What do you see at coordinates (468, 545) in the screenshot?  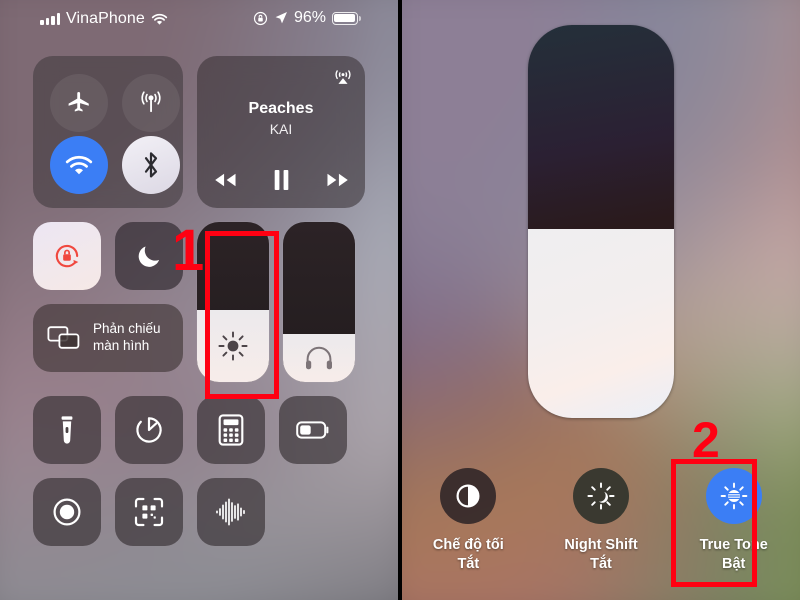 I see `dark-mode-label: Chế độ tối` at bounding box center [468, 545].